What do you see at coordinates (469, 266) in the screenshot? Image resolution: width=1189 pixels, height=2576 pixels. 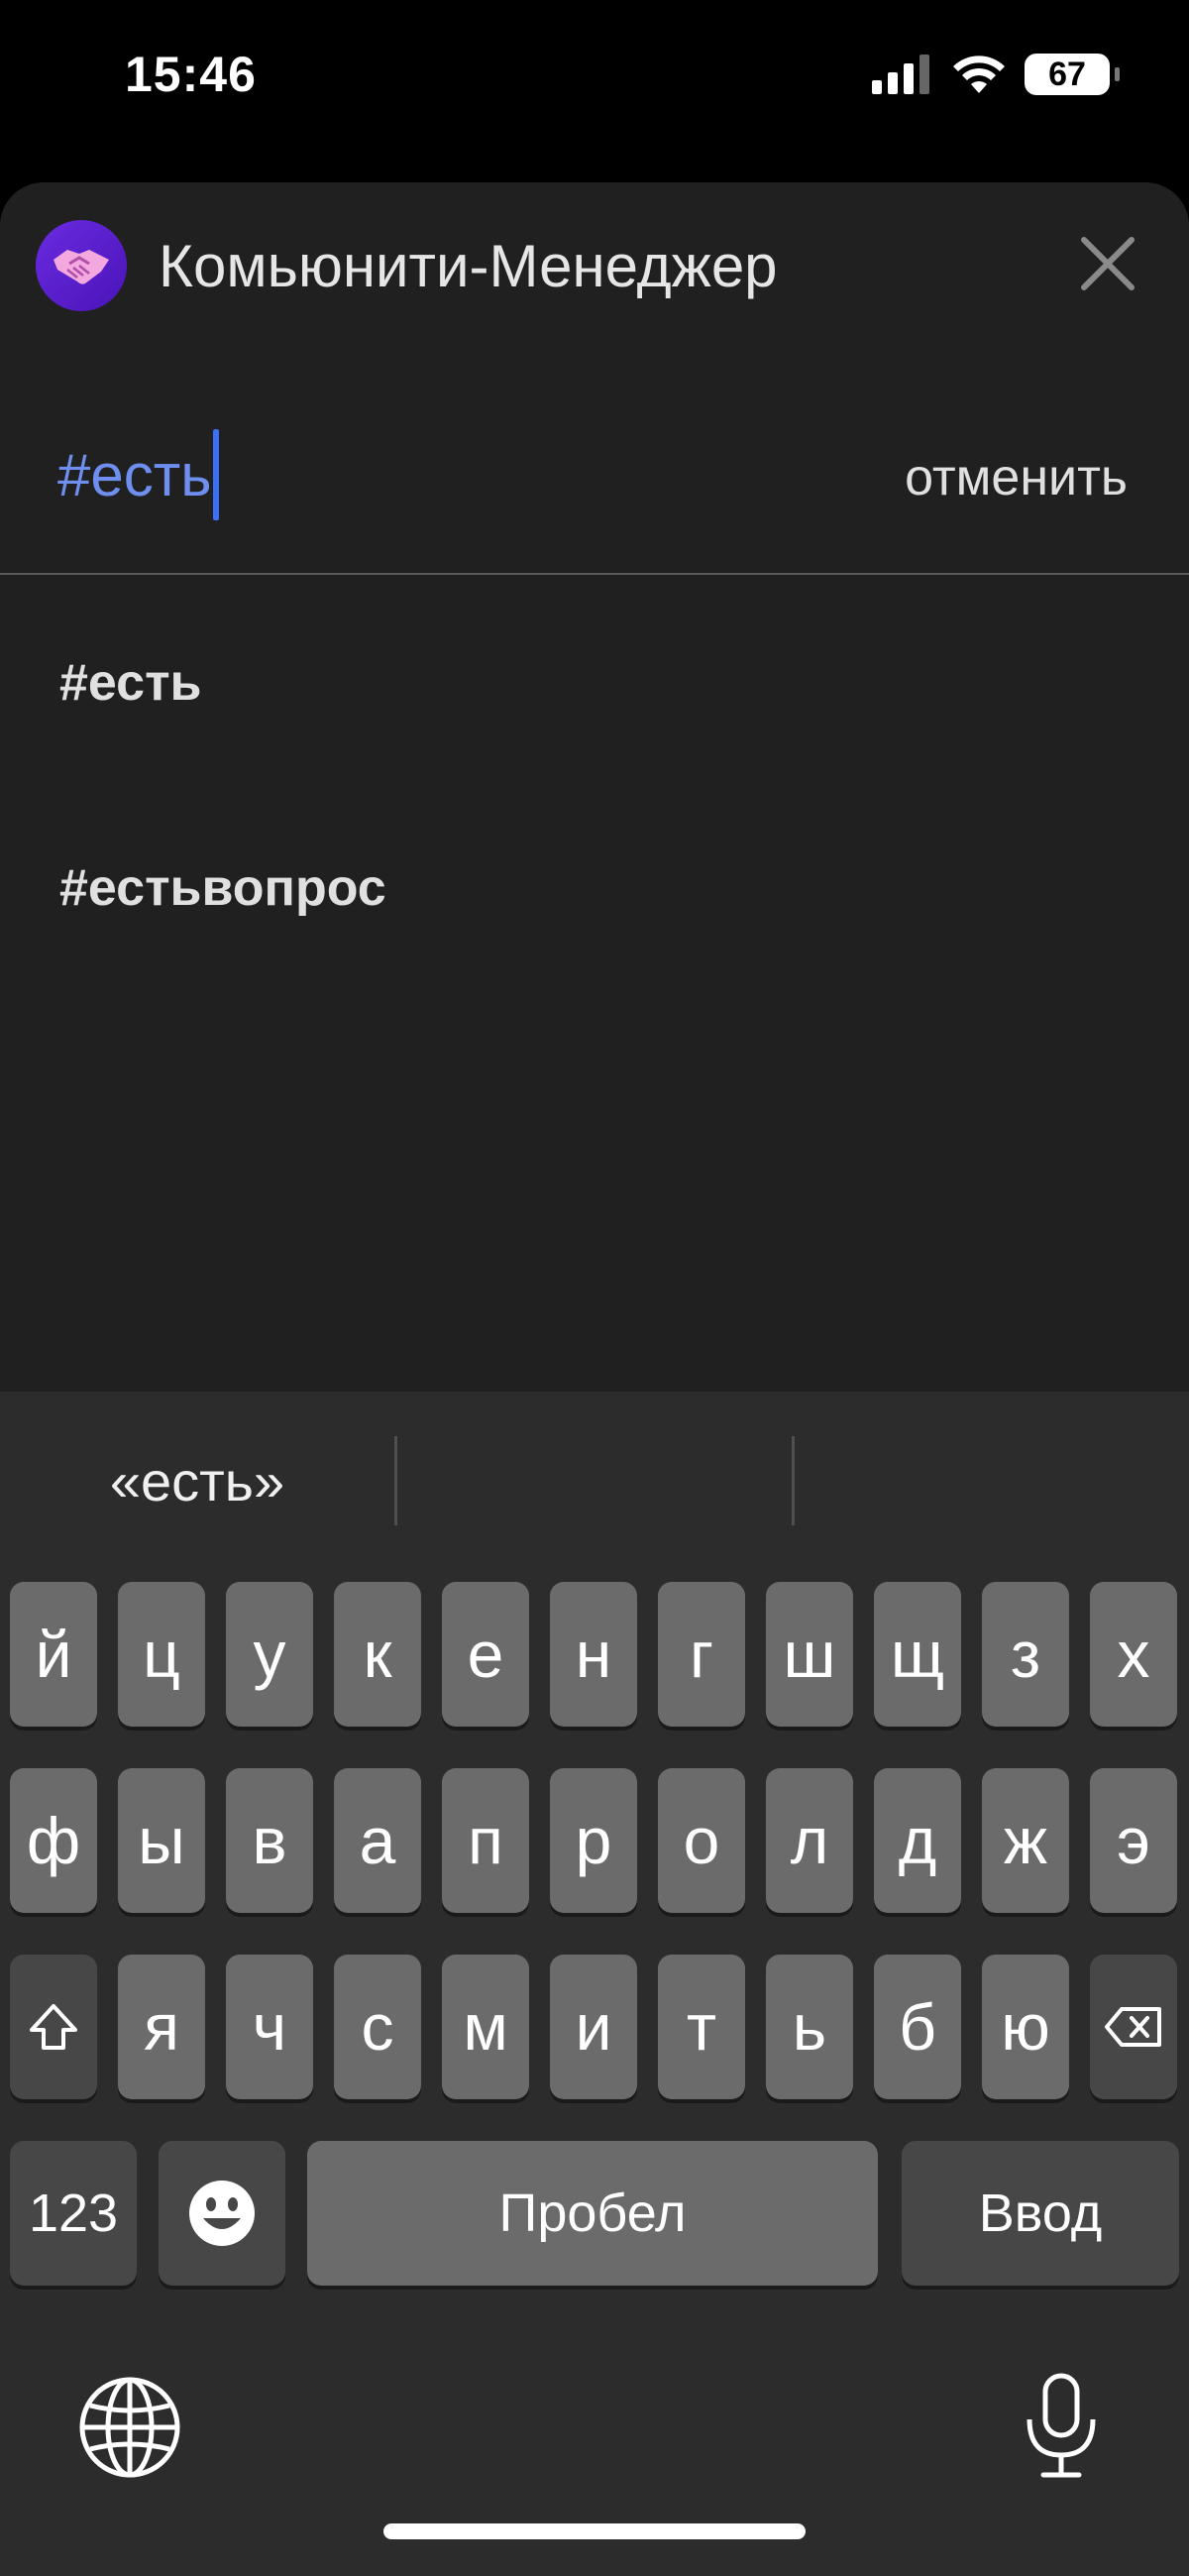 I see `app-title: Комьюнити-Менеджер` at bounding box center [469, 266].